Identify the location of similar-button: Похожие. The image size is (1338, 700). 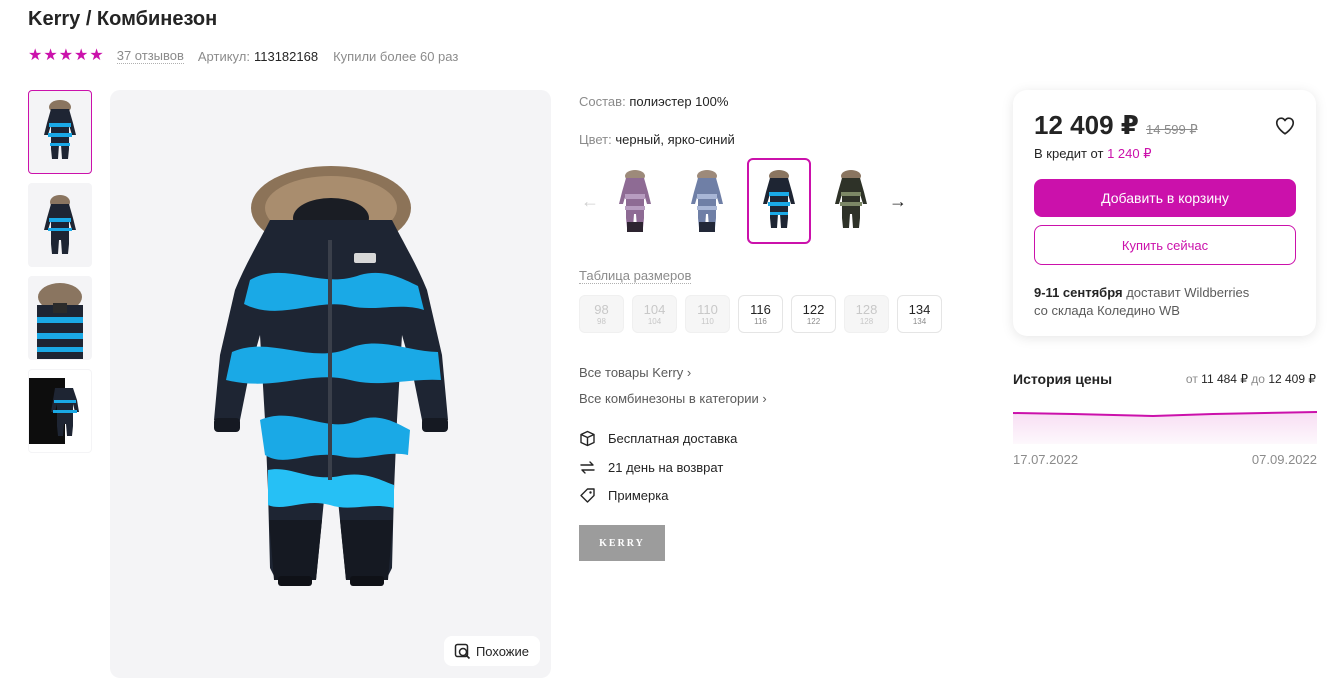
(491, 651).